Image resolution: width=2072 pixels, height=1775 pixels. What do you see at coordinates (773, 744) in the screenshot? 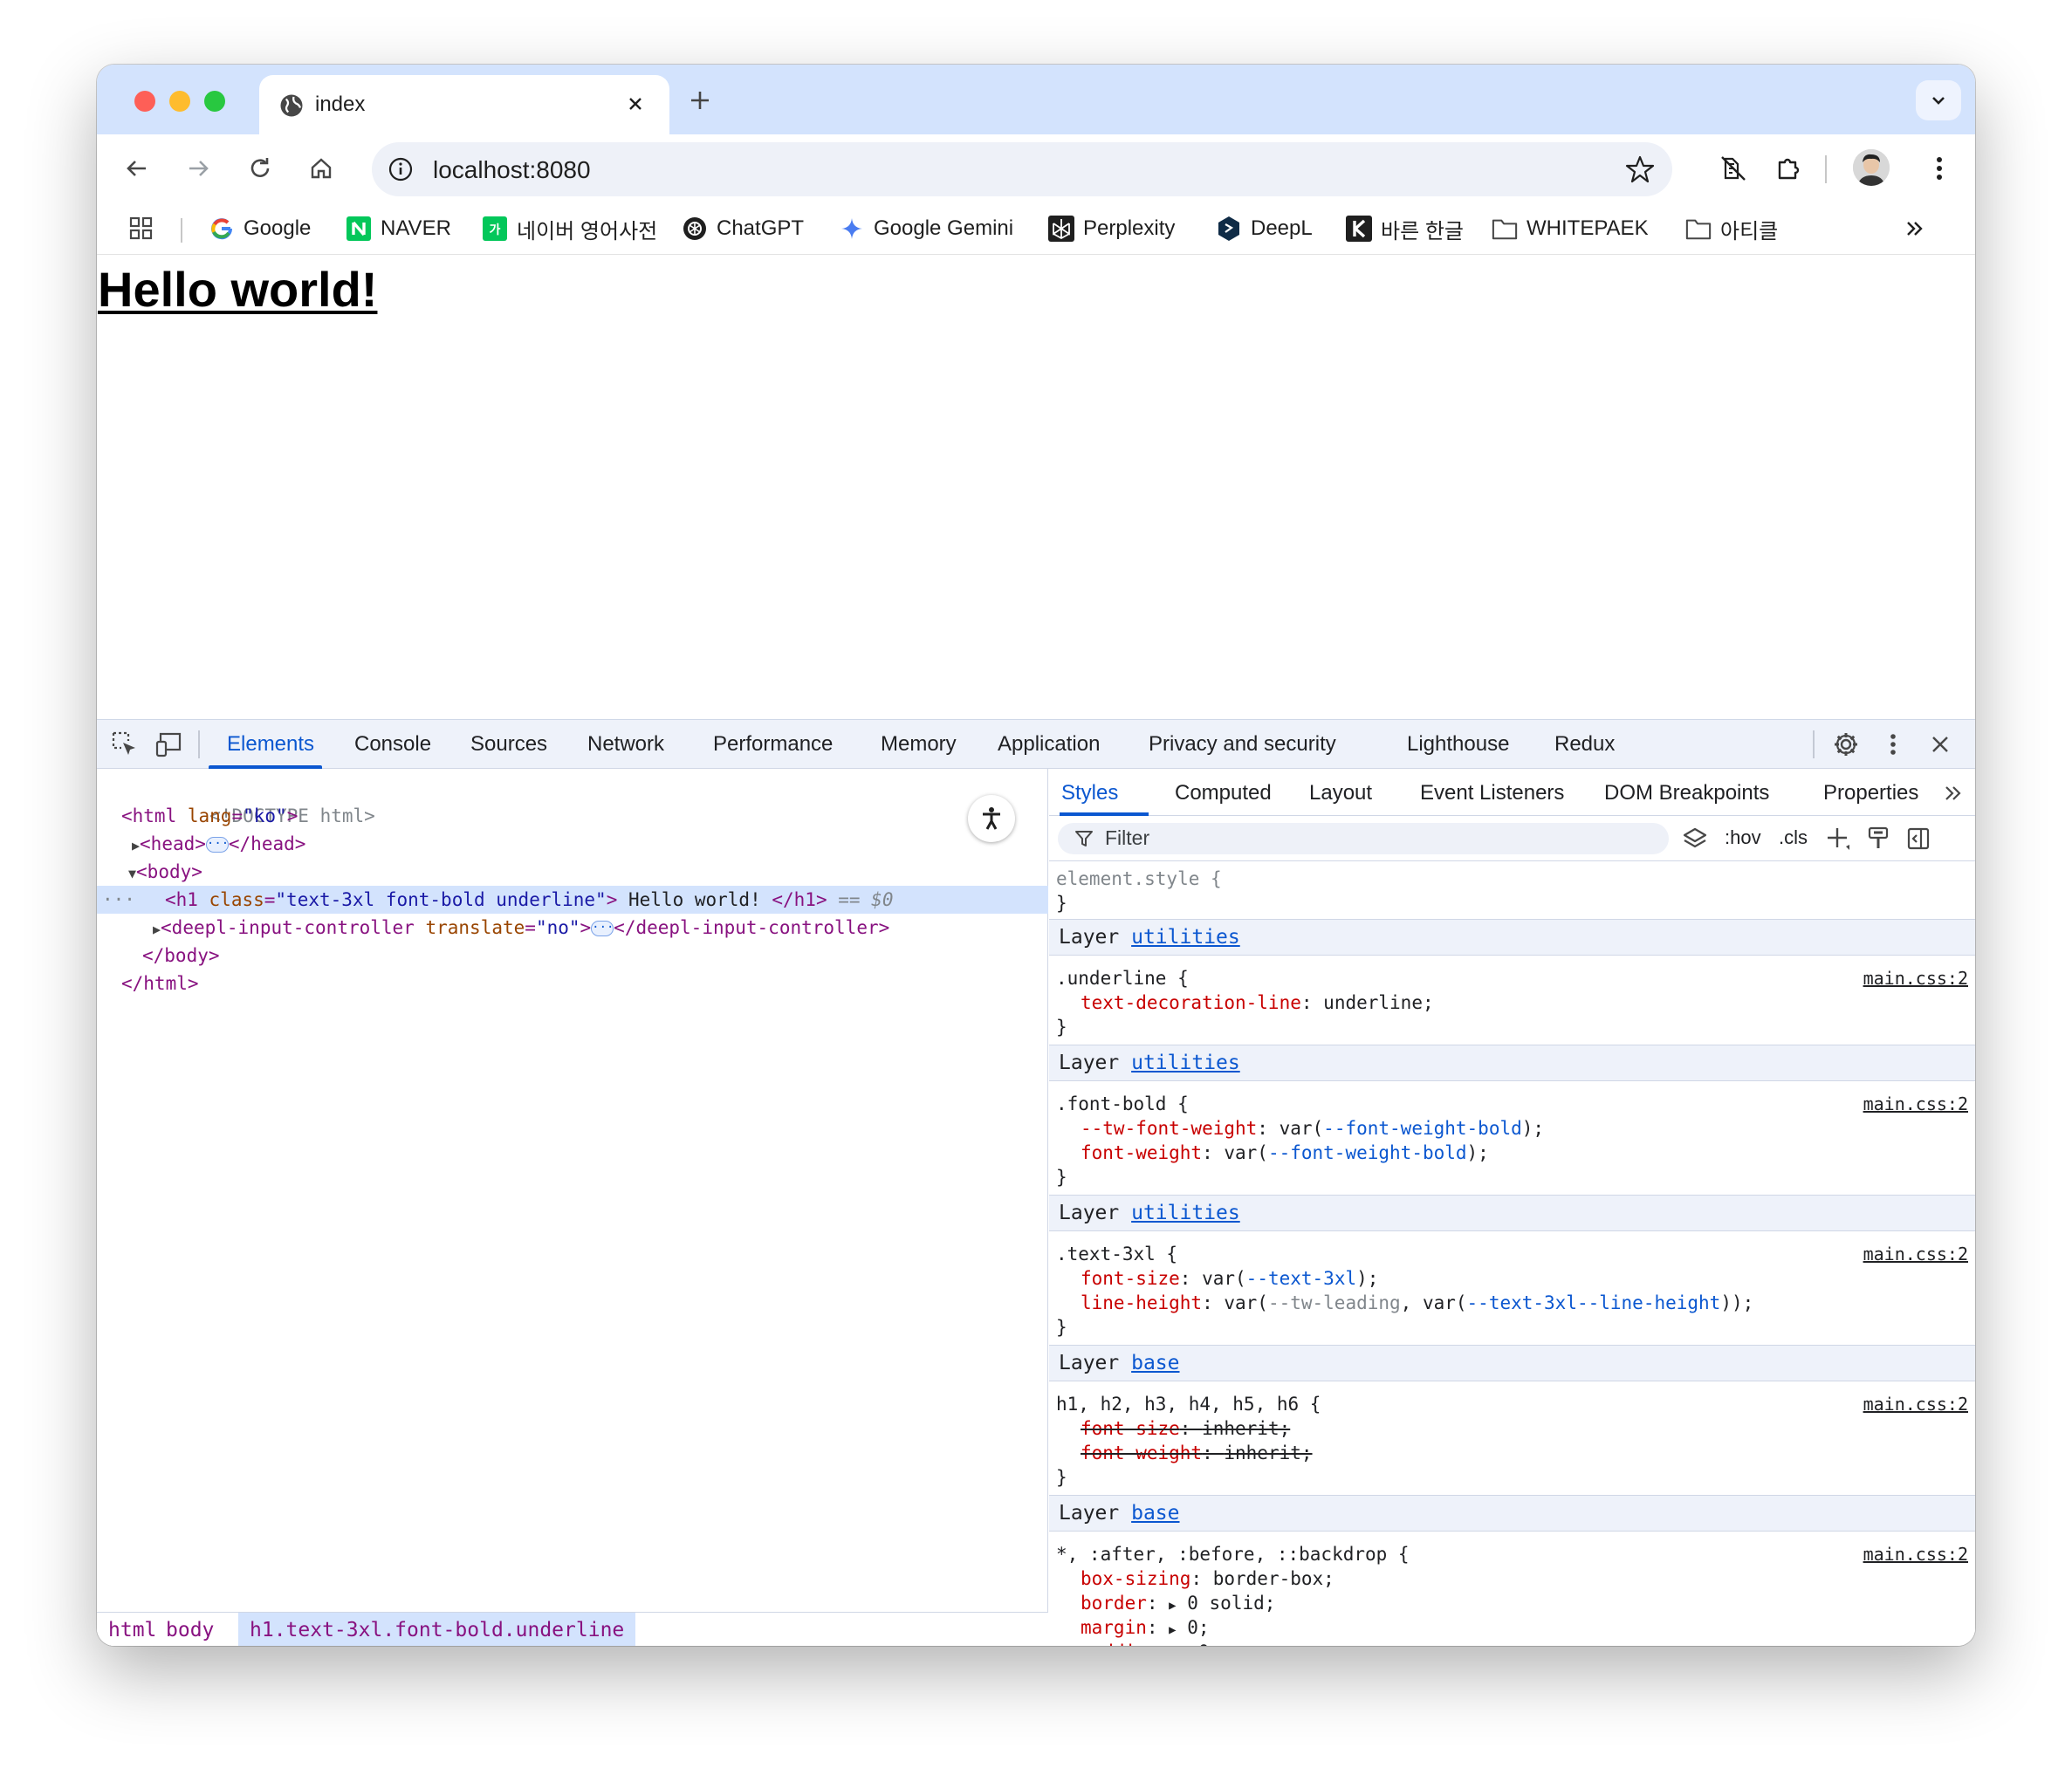
I see `tab-performance: Performance` at bounding box center [773, 744].